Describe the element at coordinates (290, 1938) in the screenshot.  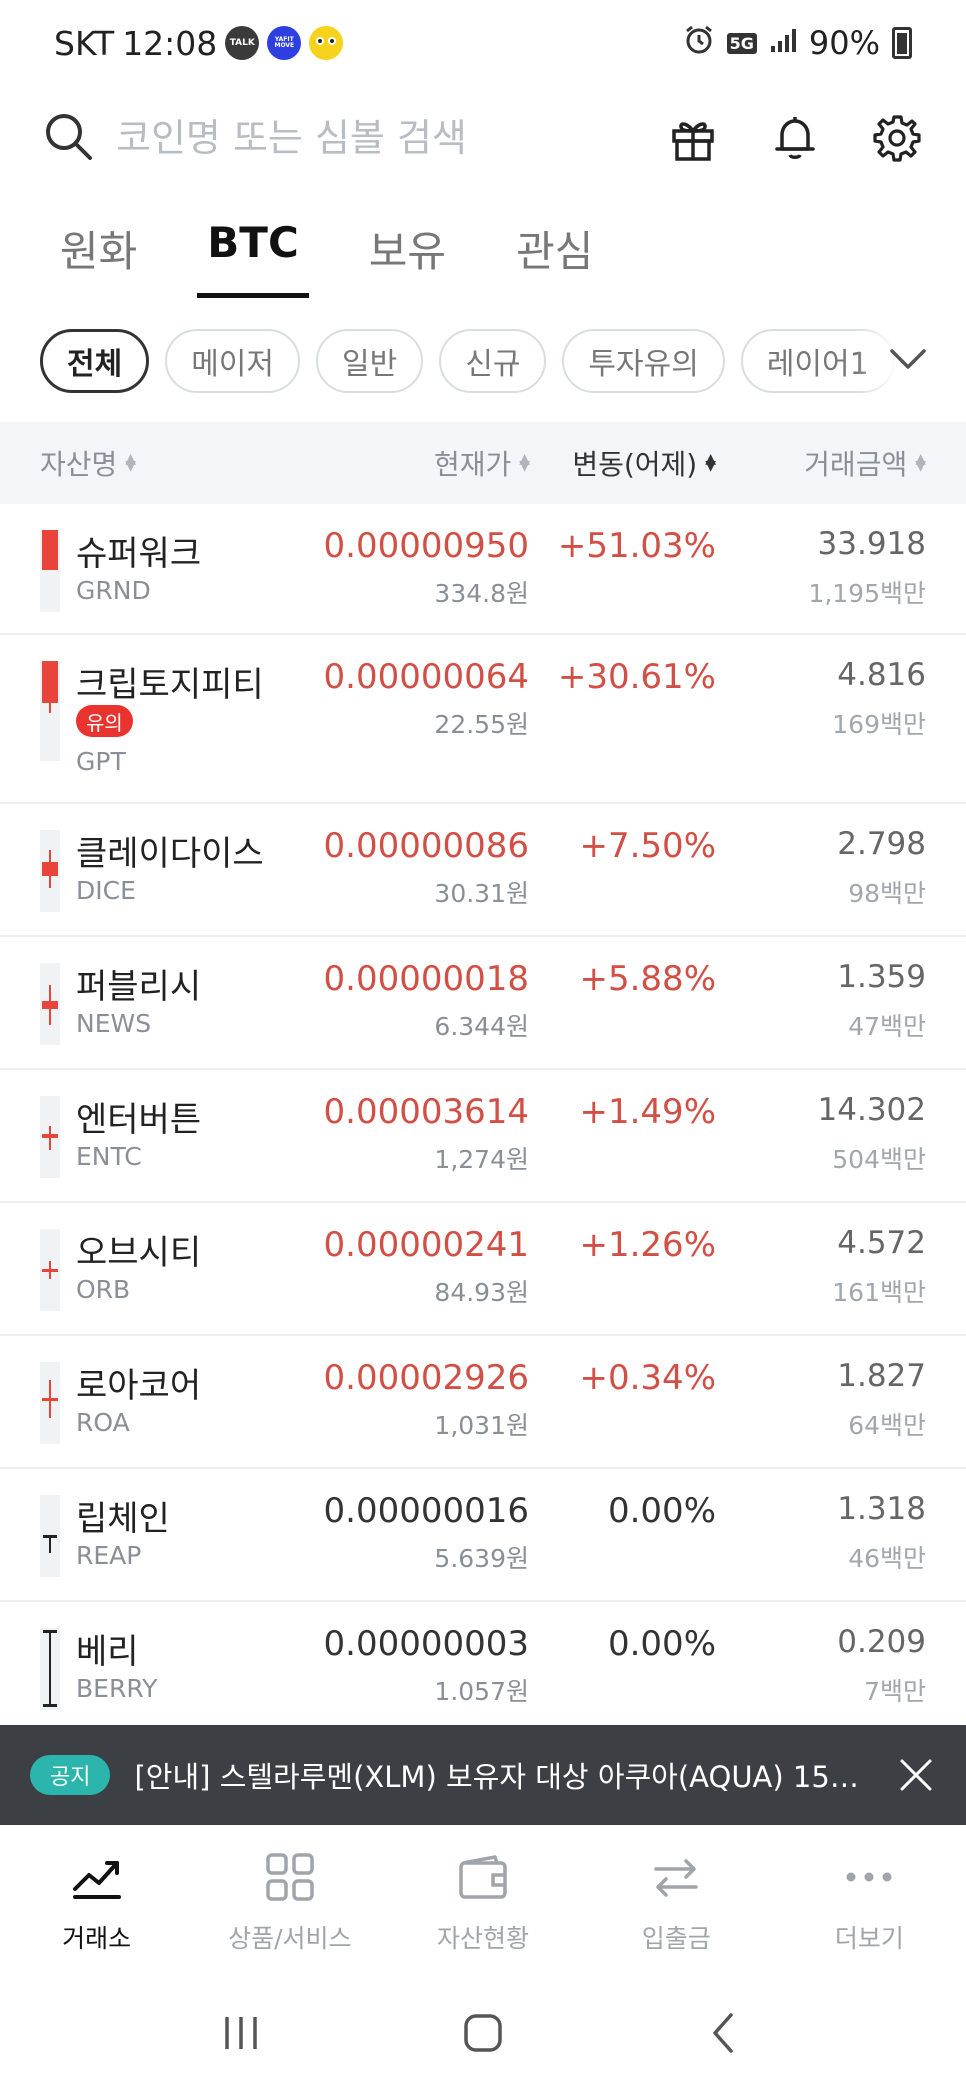
I see `nav-label: 상품/서비스` at that location.